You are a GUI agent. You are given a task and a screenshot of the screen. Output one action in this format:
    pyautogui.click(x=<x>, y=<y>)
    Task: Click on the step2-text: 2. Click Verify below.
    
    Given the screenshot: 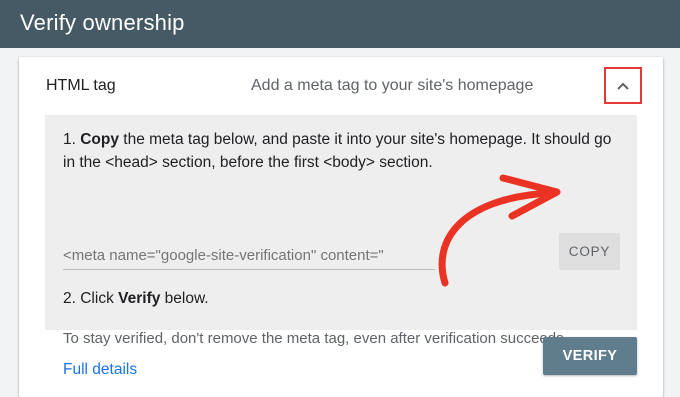 What is the action you would take?
    pyautogui.click(x=136, y=299)
    